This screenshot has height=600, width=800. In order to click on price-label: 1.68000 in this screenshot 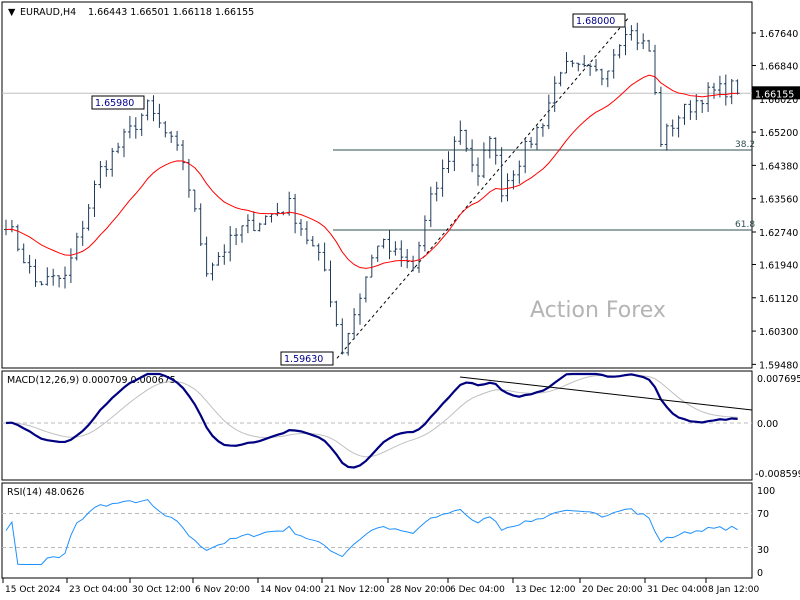, I will do `click(595, 21)`.